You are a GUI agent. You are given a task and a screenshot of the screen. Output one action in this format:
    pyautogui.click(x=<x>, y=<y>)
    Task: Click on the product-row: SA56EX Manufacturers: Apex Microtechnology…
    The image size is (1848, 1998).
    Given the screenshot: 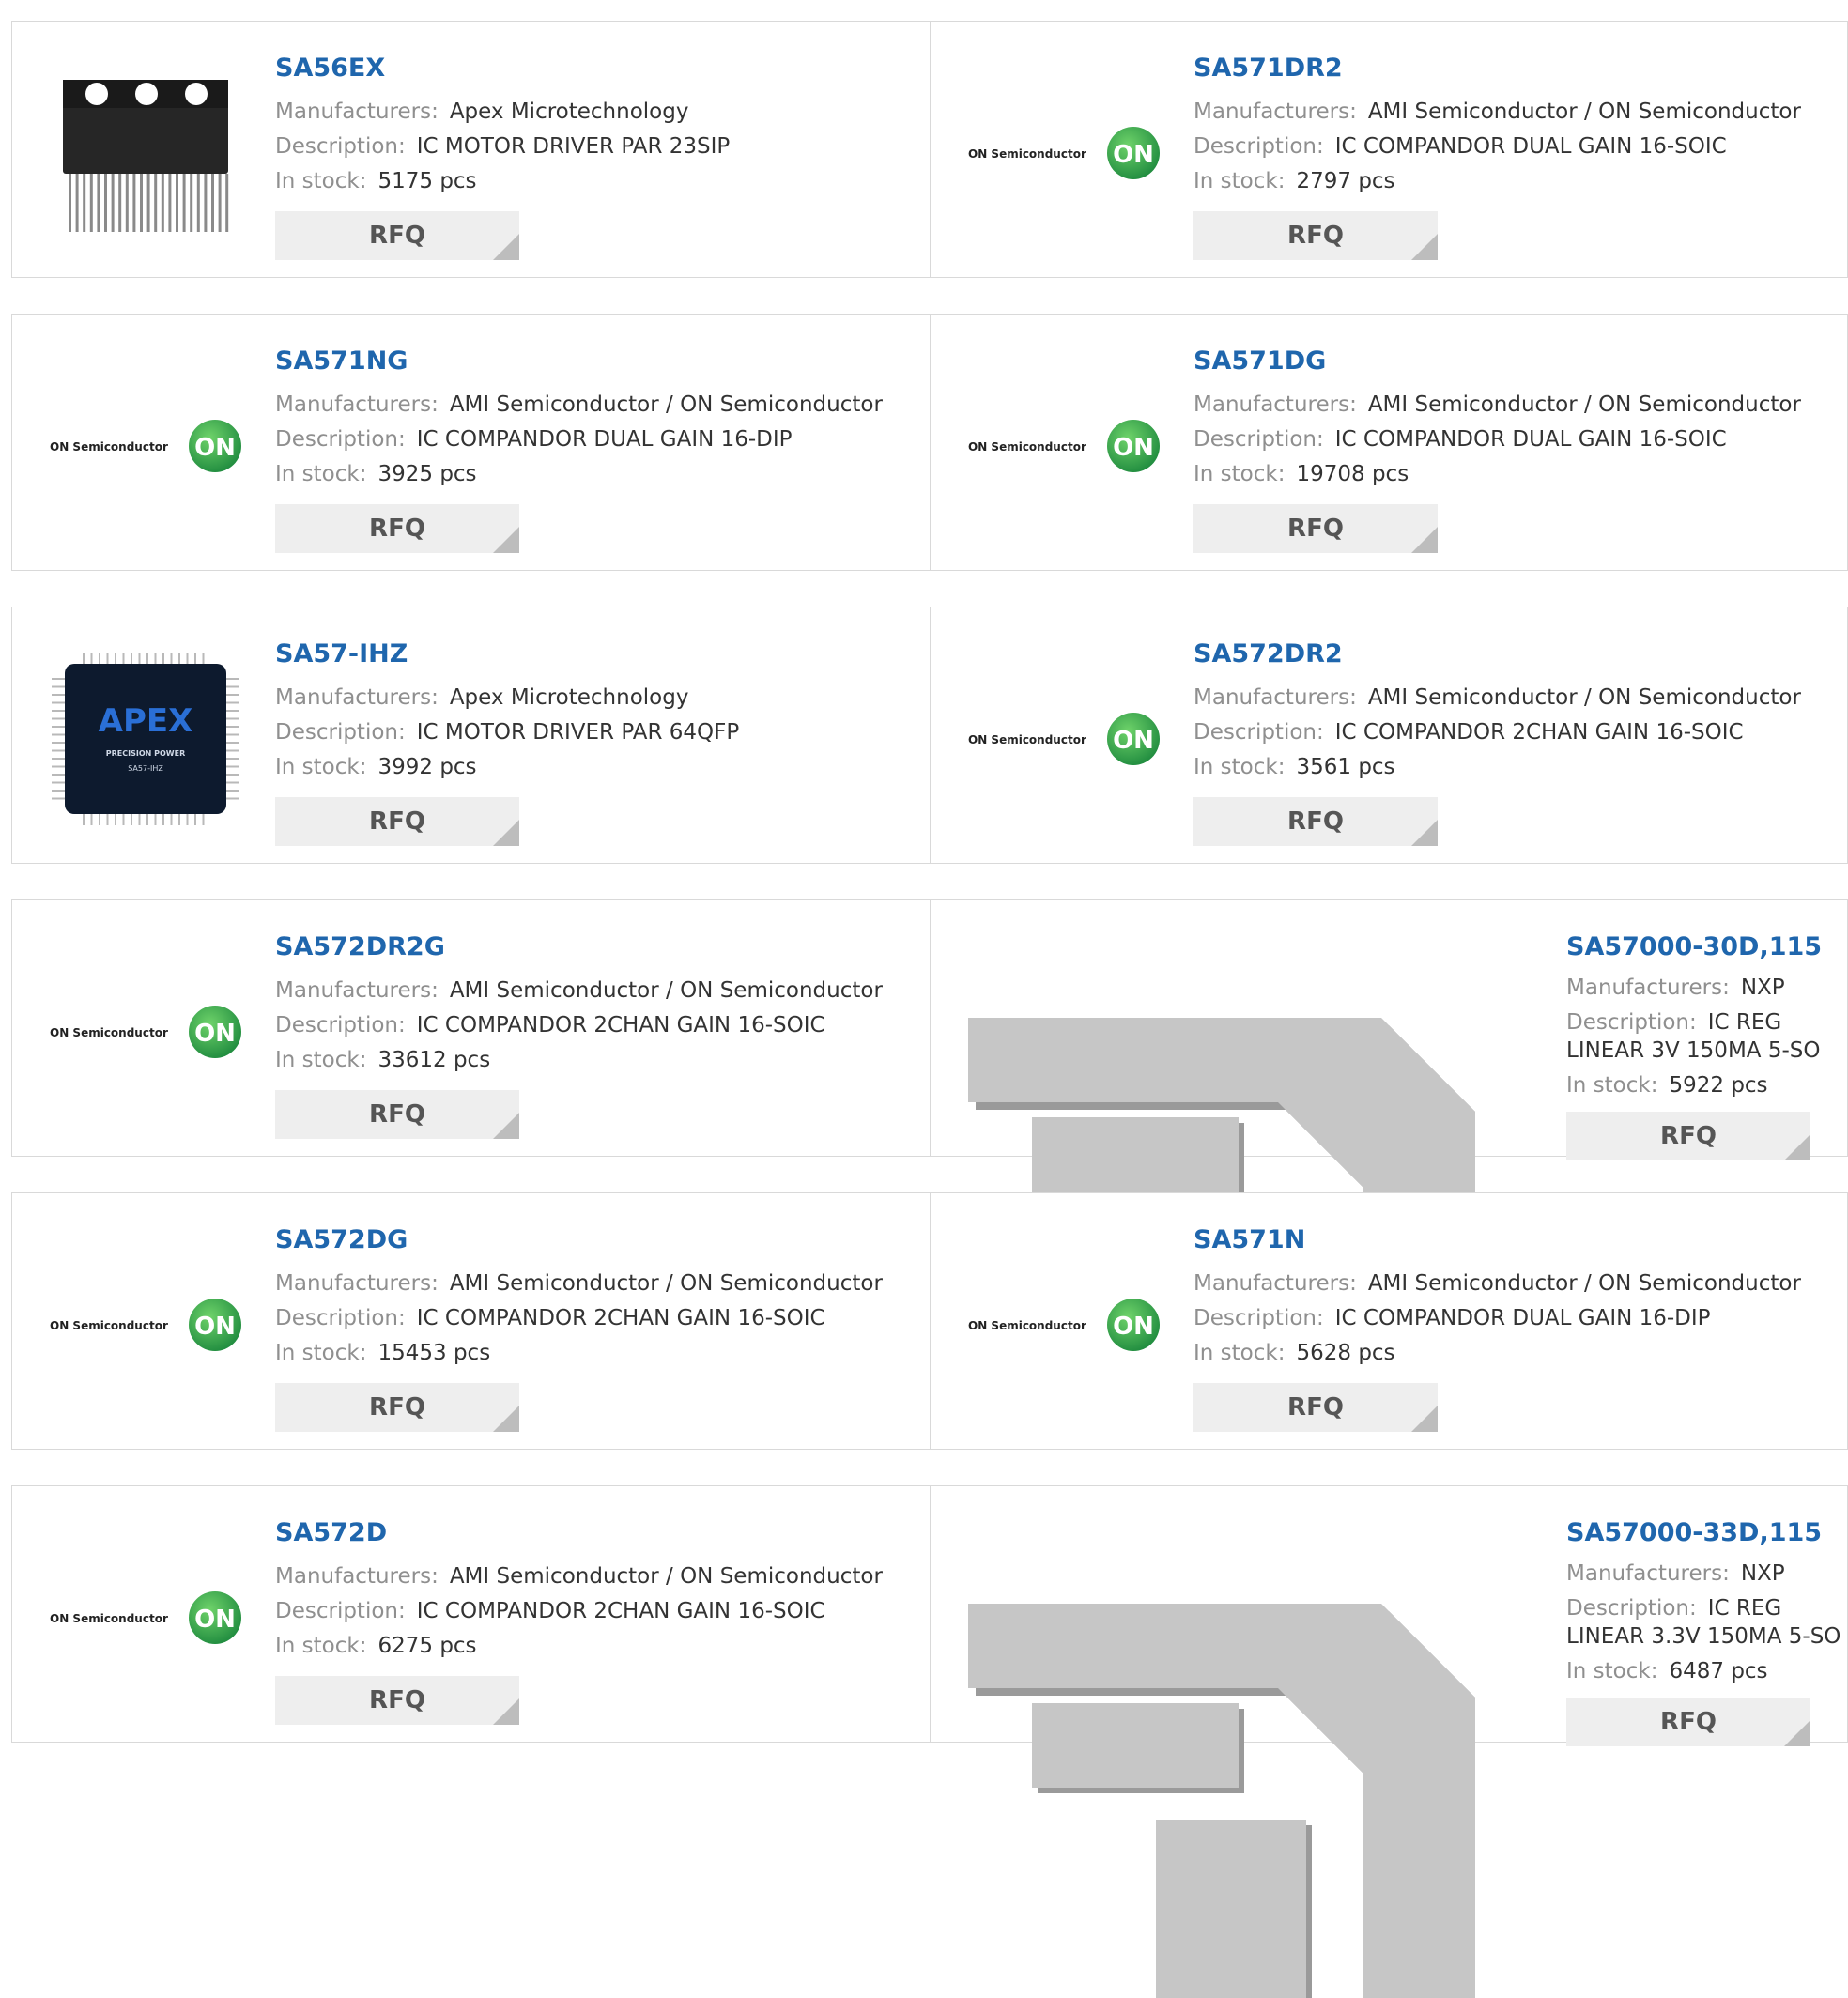 What is the action you would take?
    pyautogui.click(x=929, y=149)
    